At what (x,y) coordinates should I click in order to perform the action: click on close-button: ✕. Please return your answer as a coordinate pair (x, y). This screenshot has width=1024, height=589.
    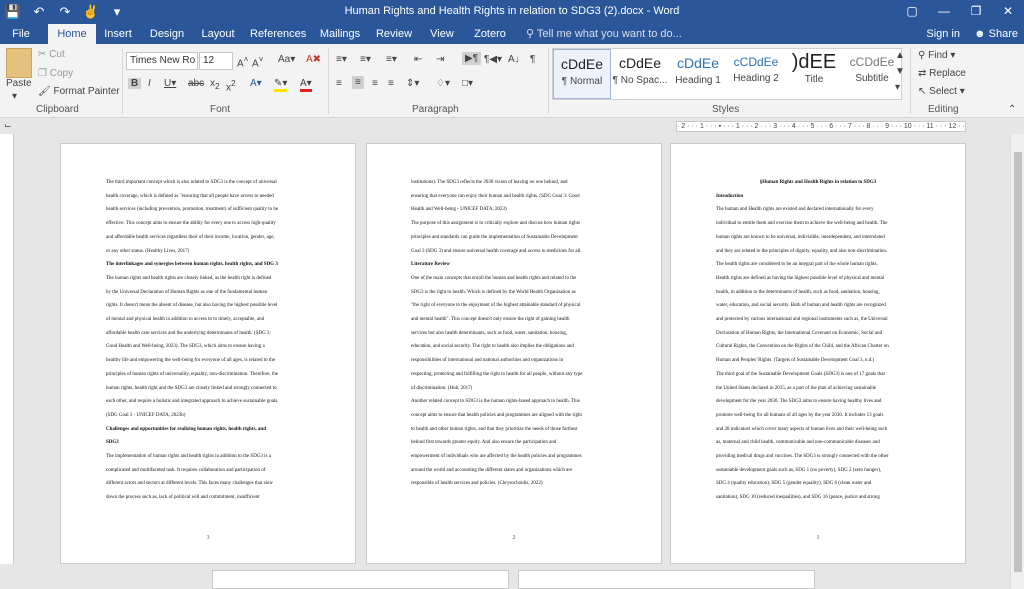
    Looking at the image, I should click on (1008, 12).